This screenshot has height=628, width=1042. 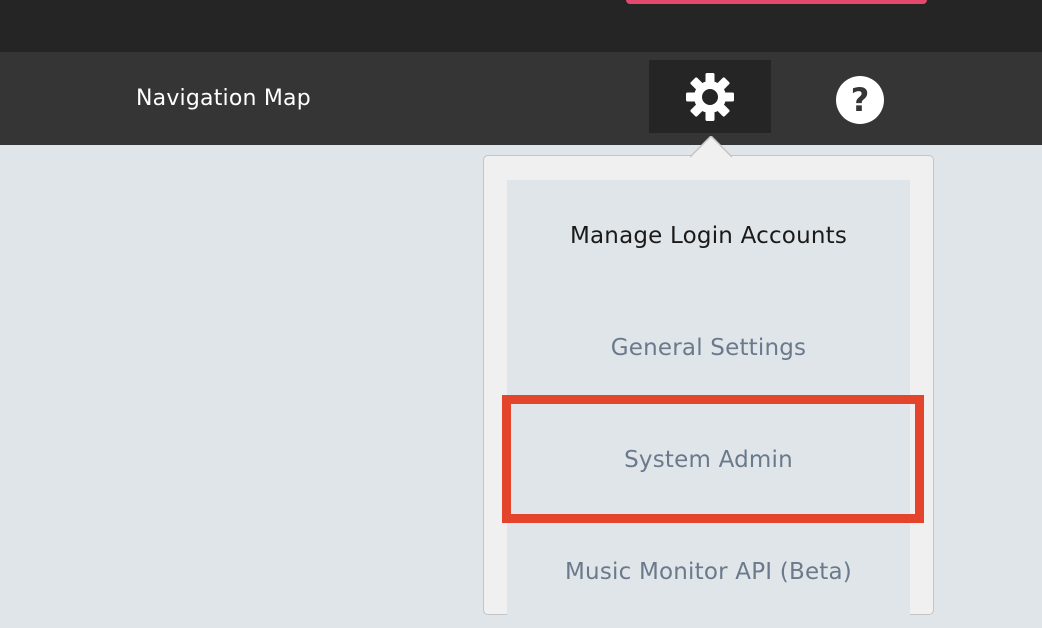 I want to click on help-icon: ?, so click(x=860, y=100).